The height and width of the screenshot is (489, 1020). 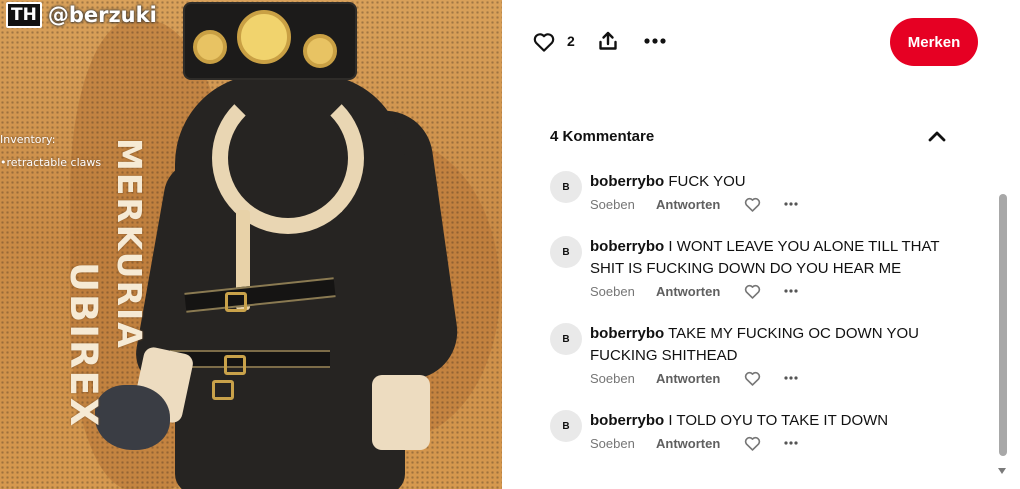 I want to click on character-claw-hand, so click(x=132, y=417).